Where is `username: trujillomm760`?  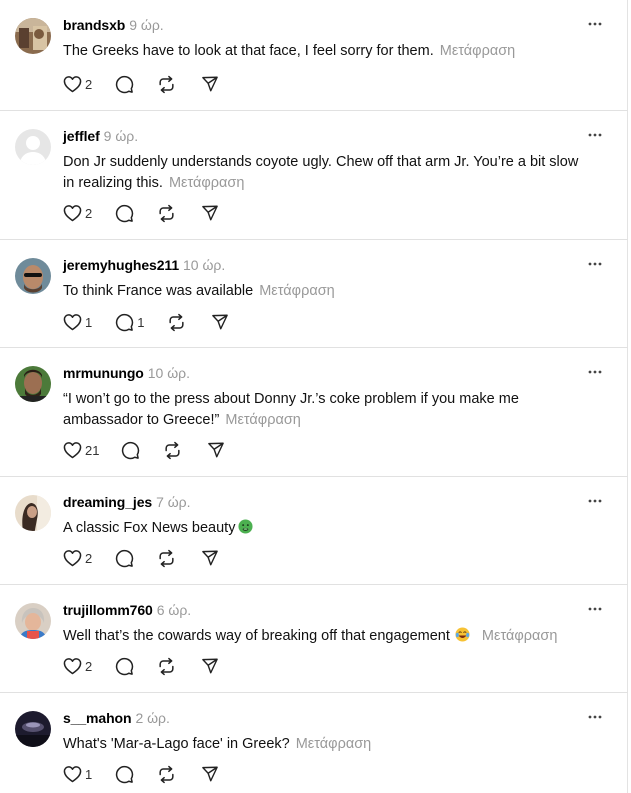
username: trujillomm760 is located at coordinates (108, 610).